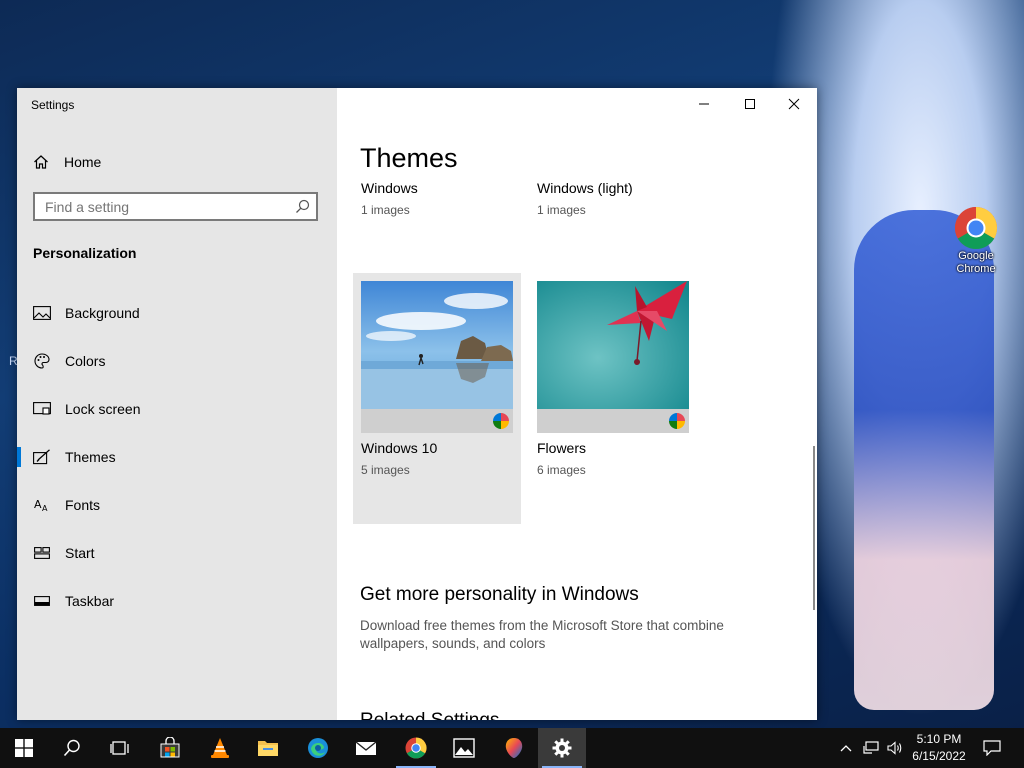  I want to click on volume-tray-button, so click(895, 748).